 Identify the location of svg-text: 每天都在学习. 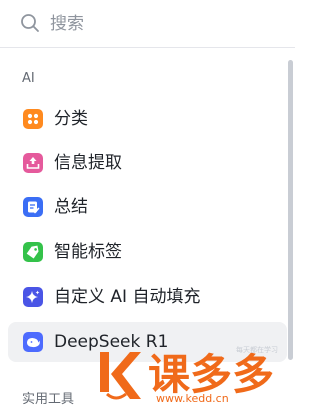
(257, 349).